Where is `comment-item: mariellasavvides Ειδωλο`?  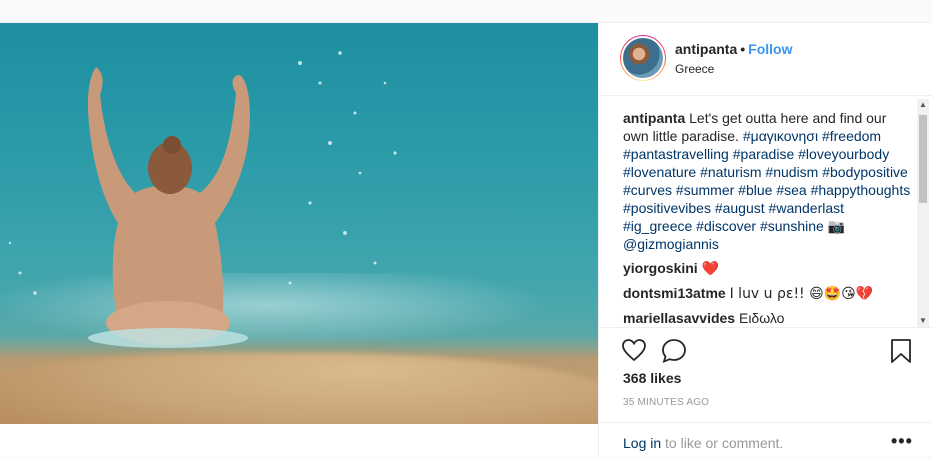
comment-item: mariellasavvides Ειδωλο is located at coordinates (769, 317).